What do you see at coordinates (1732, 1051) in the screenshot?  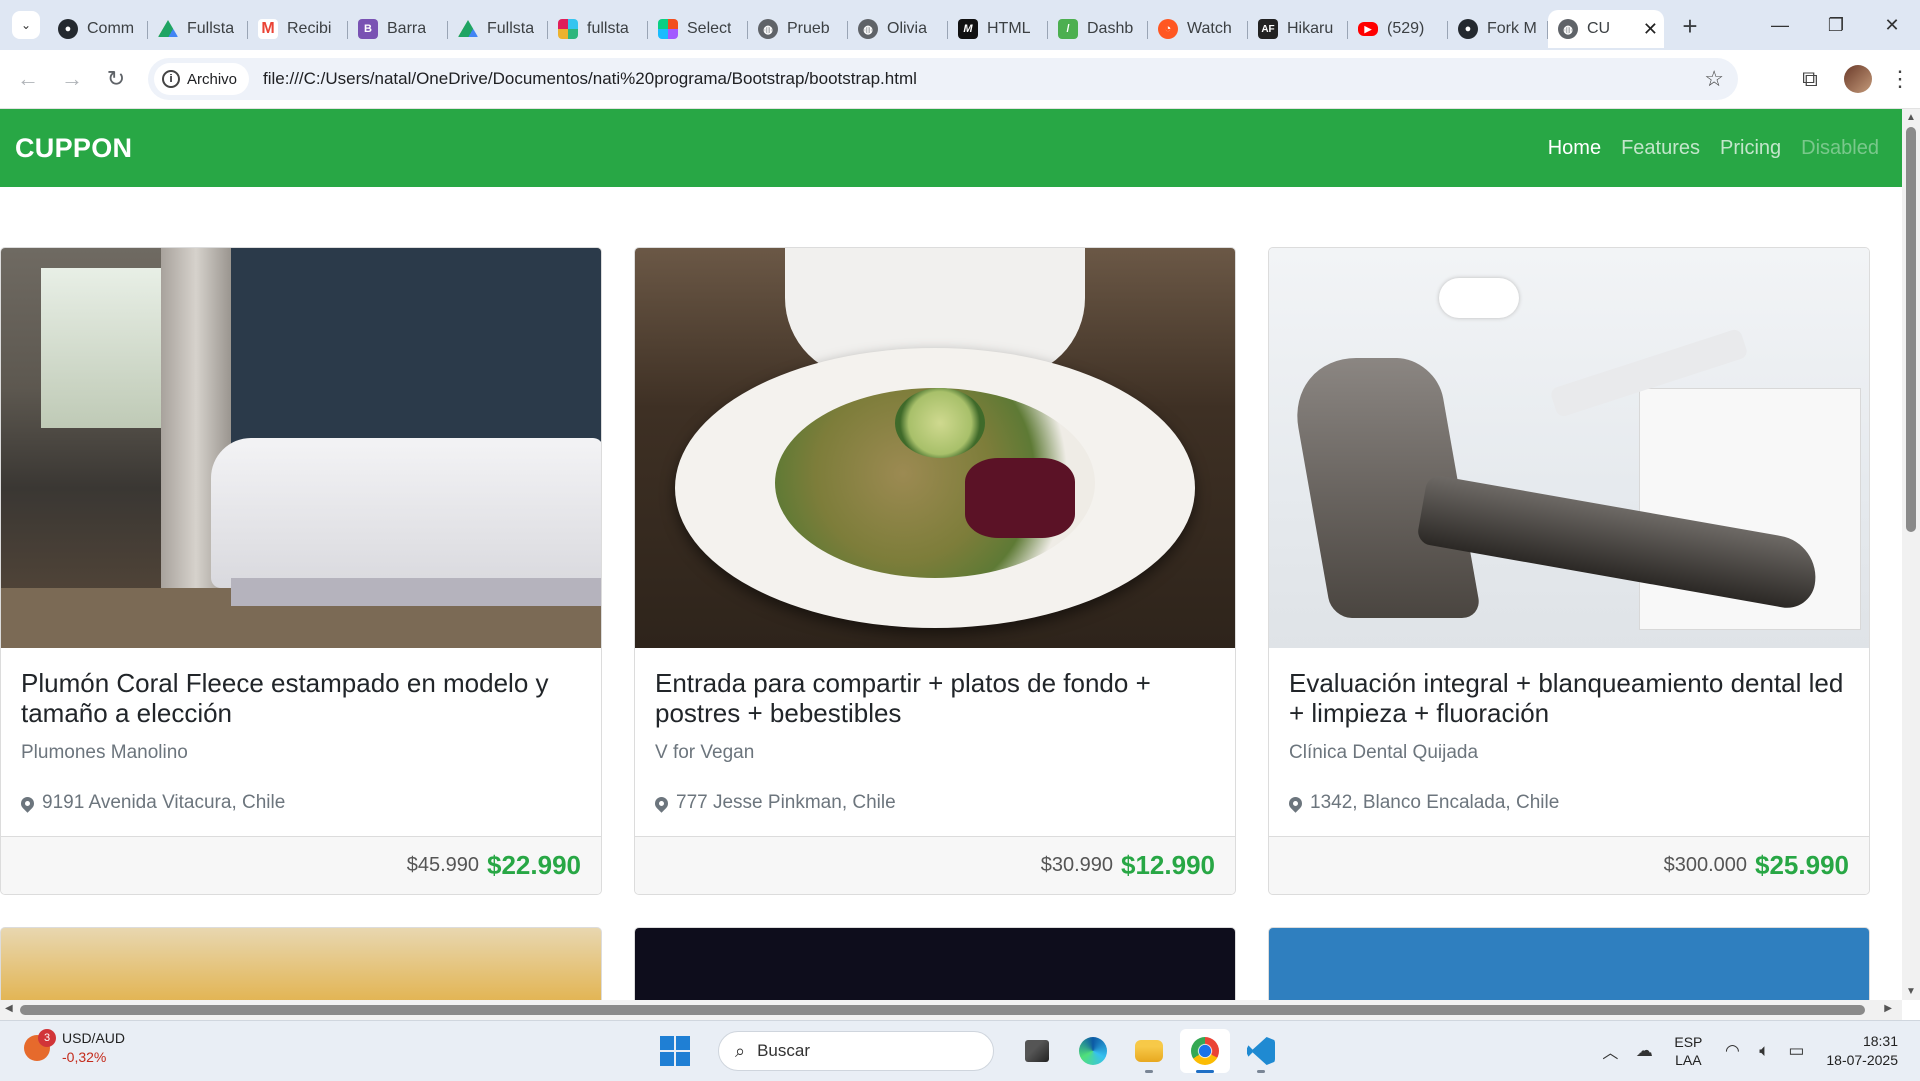 I see `wifi-icon: ◠` at bounding box center [1732, 1051].